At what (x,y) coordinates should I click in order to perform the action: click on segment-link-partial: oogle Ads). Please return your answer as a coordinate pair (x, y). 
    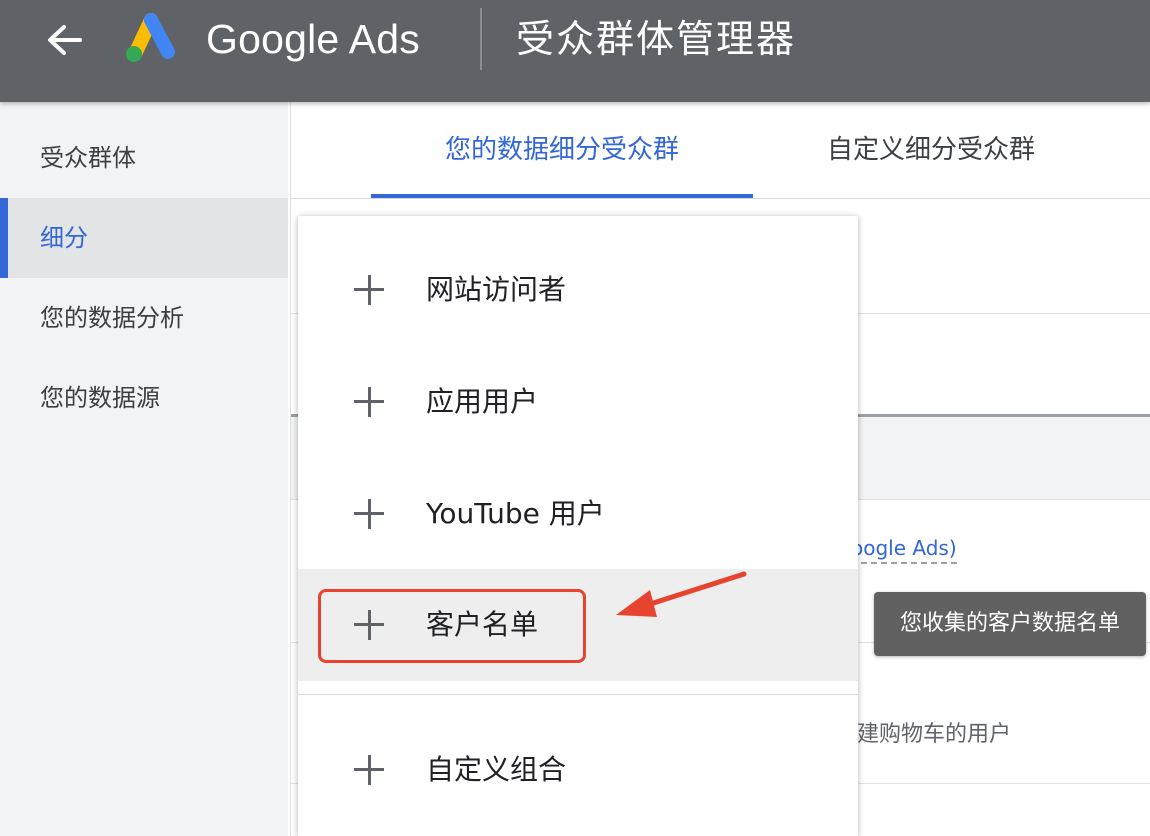
    Looking at the image, I should click on (904, 550).